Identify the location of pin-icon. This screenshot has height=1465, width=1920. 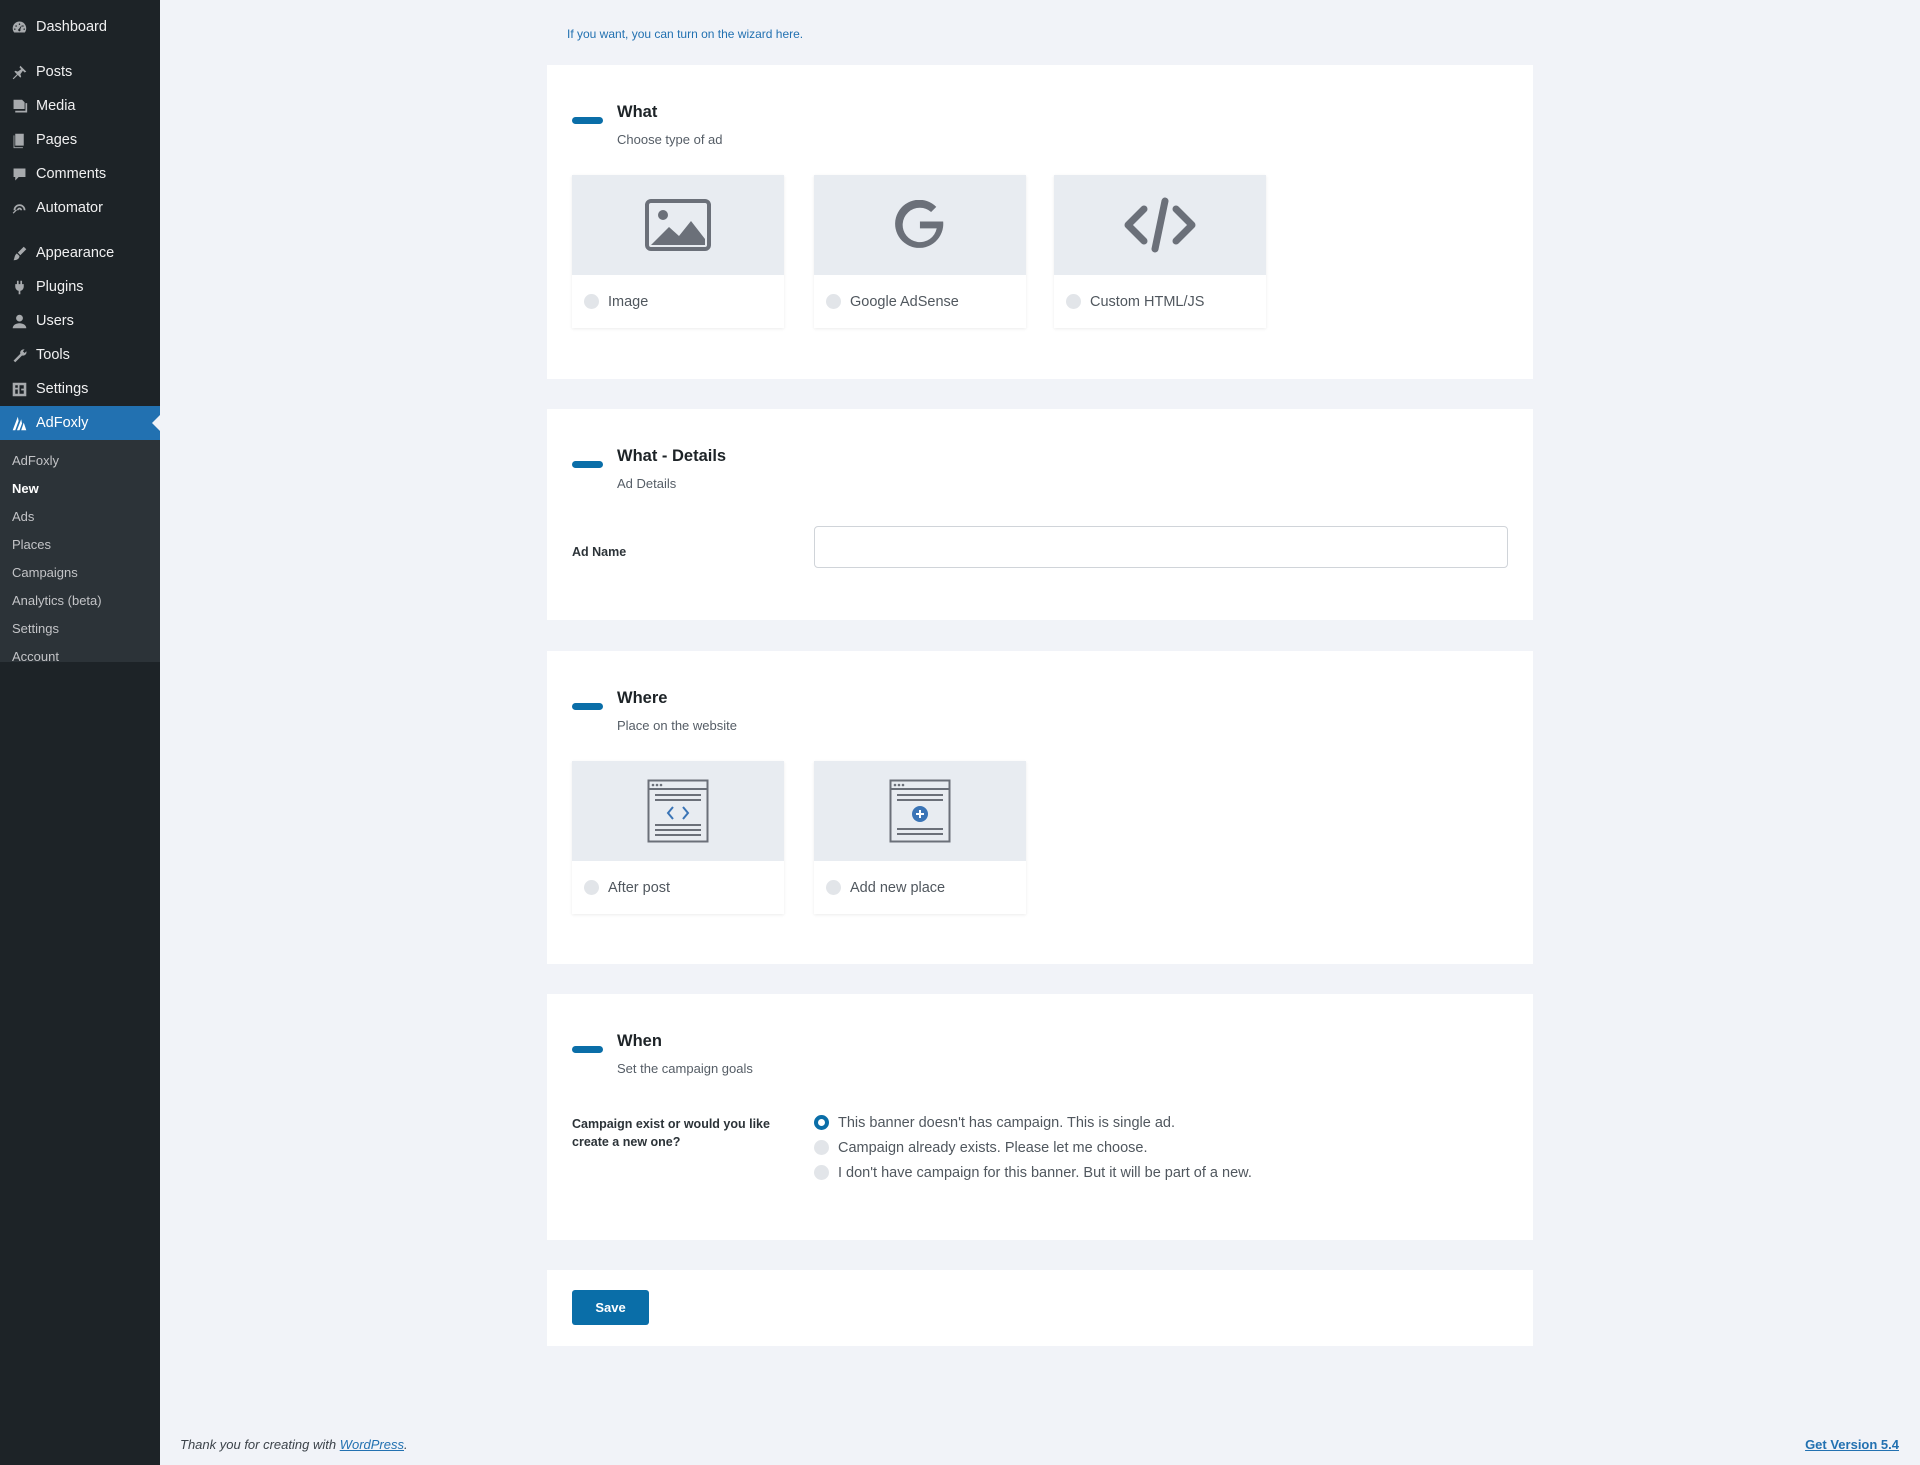
(19, 72).